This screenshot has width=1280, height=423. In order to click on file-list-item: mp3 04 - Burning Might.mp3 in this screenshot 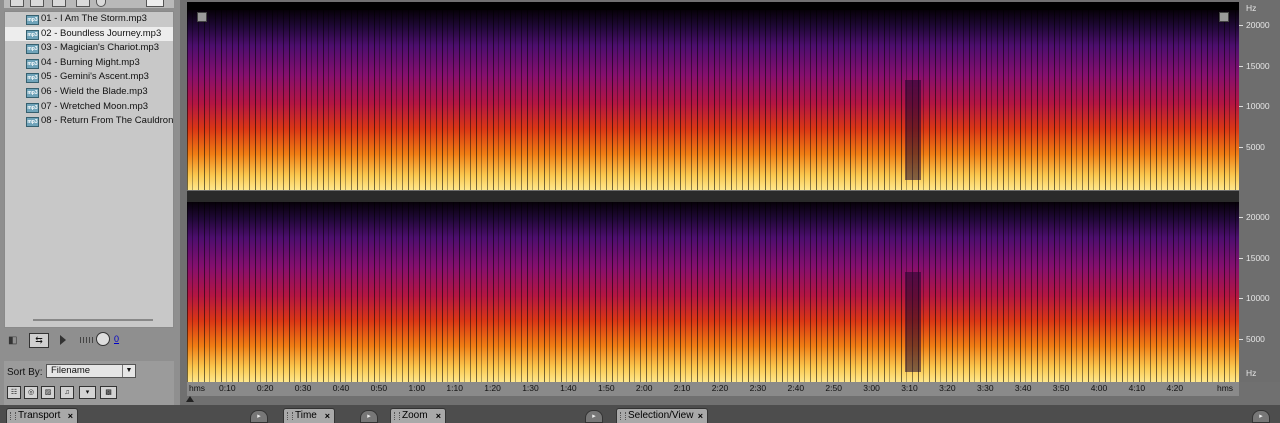, I will do `click(89, 63)`.